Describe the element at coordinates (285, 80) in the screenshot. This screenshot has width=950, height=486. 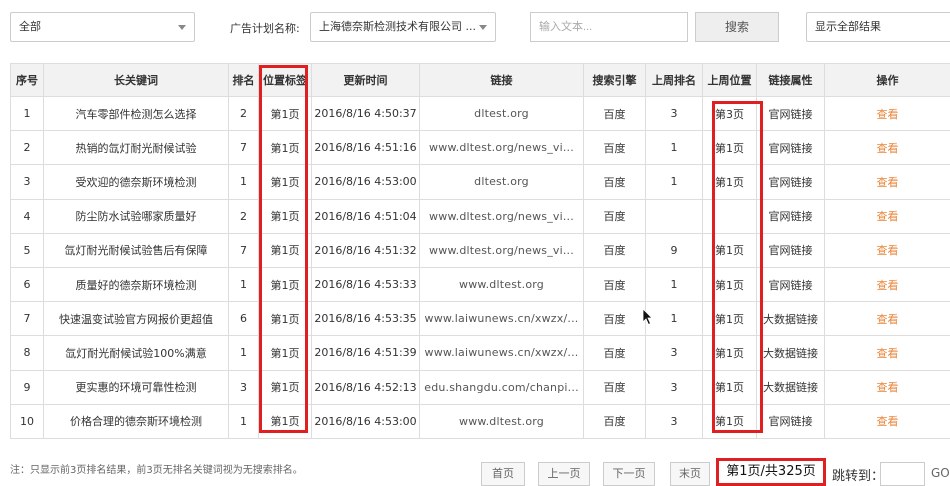
I see `col-position-tag-header: 位置标签` at that location.